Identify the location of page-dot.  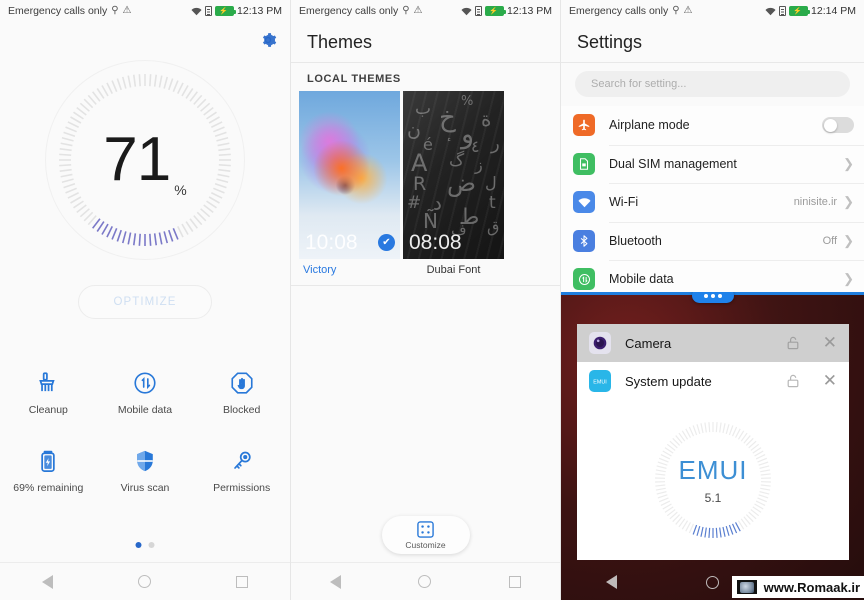
(151, 545).